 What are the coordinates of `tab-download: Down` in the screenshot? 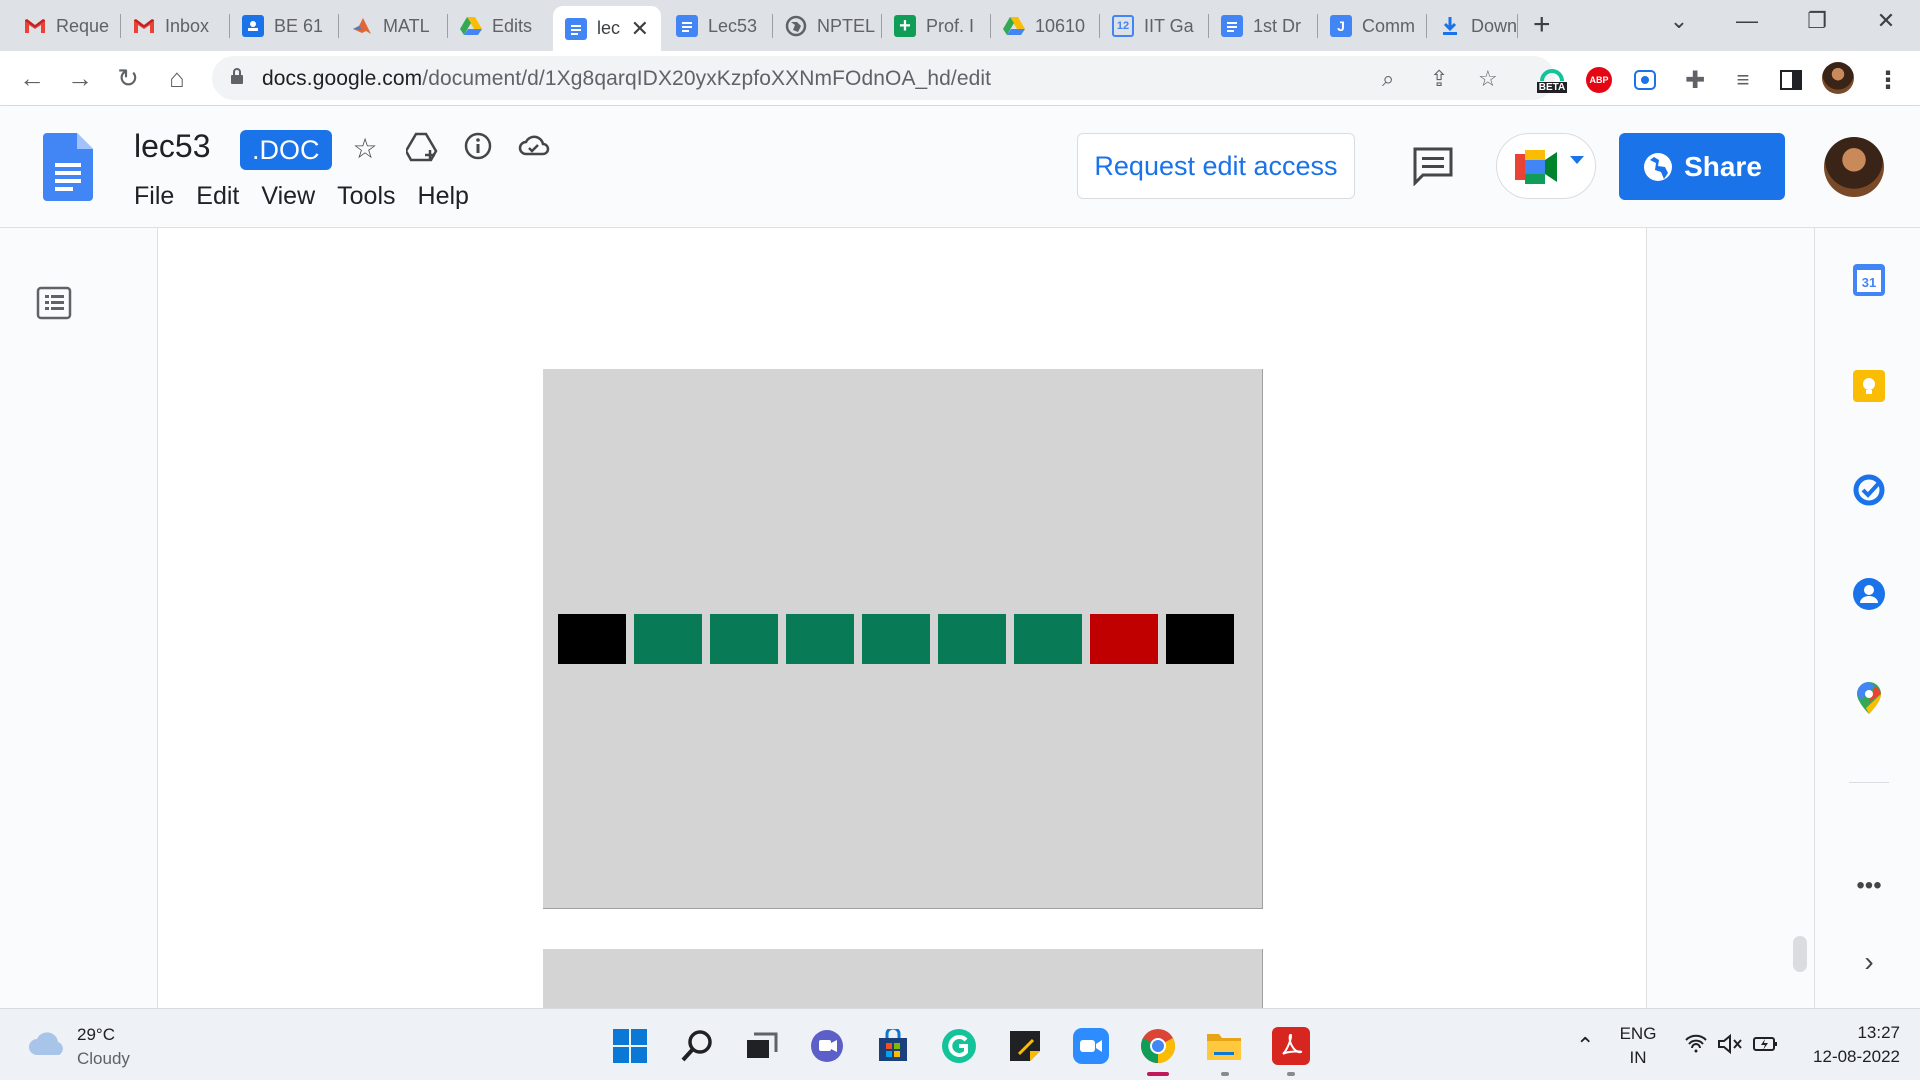 It's located at (1472, 26).